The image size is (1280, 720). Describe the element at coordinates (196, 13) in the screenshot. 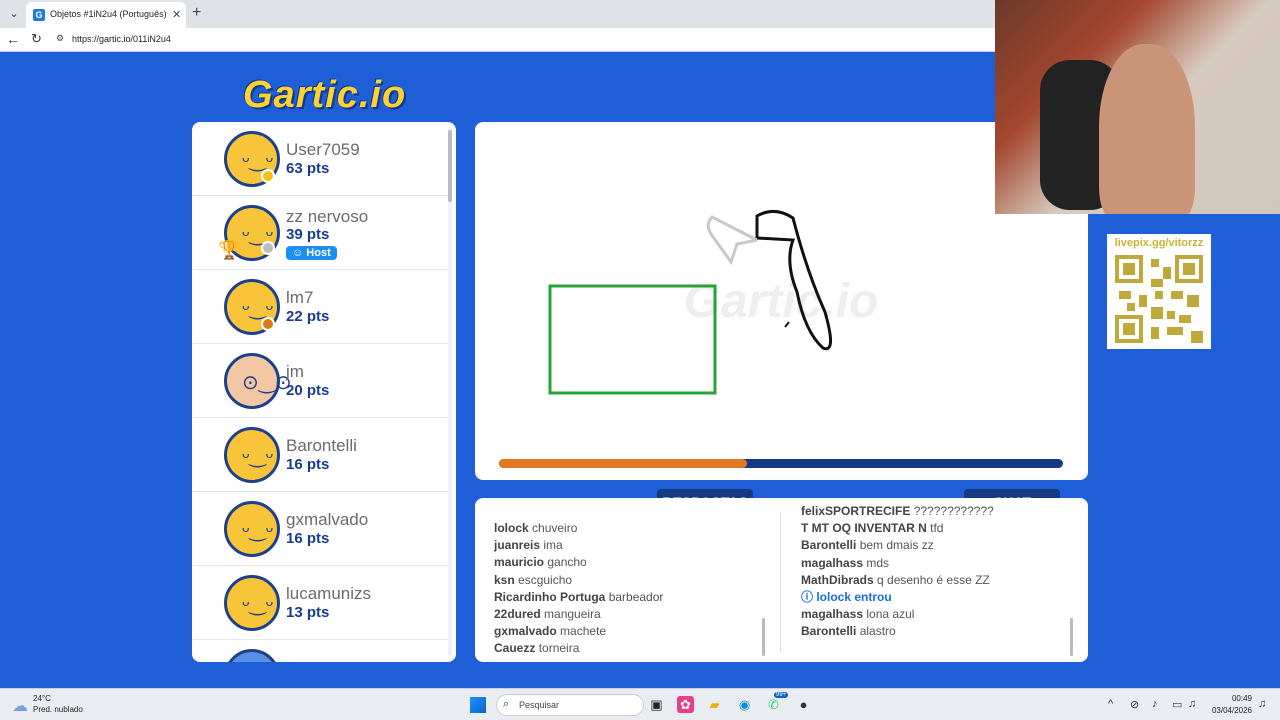

I see `new-tab-button: +` at that location.